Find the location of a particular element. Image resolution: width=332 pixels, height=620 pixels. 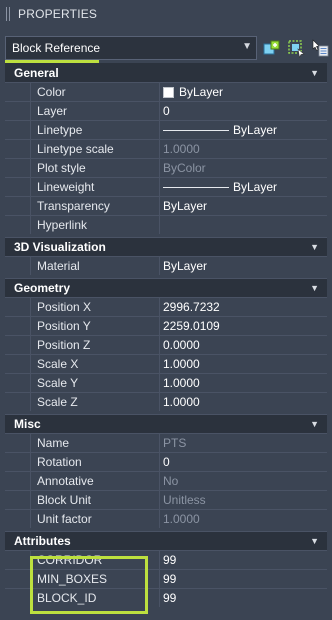

property-label: Annotative is located at coordinates (95, 481).